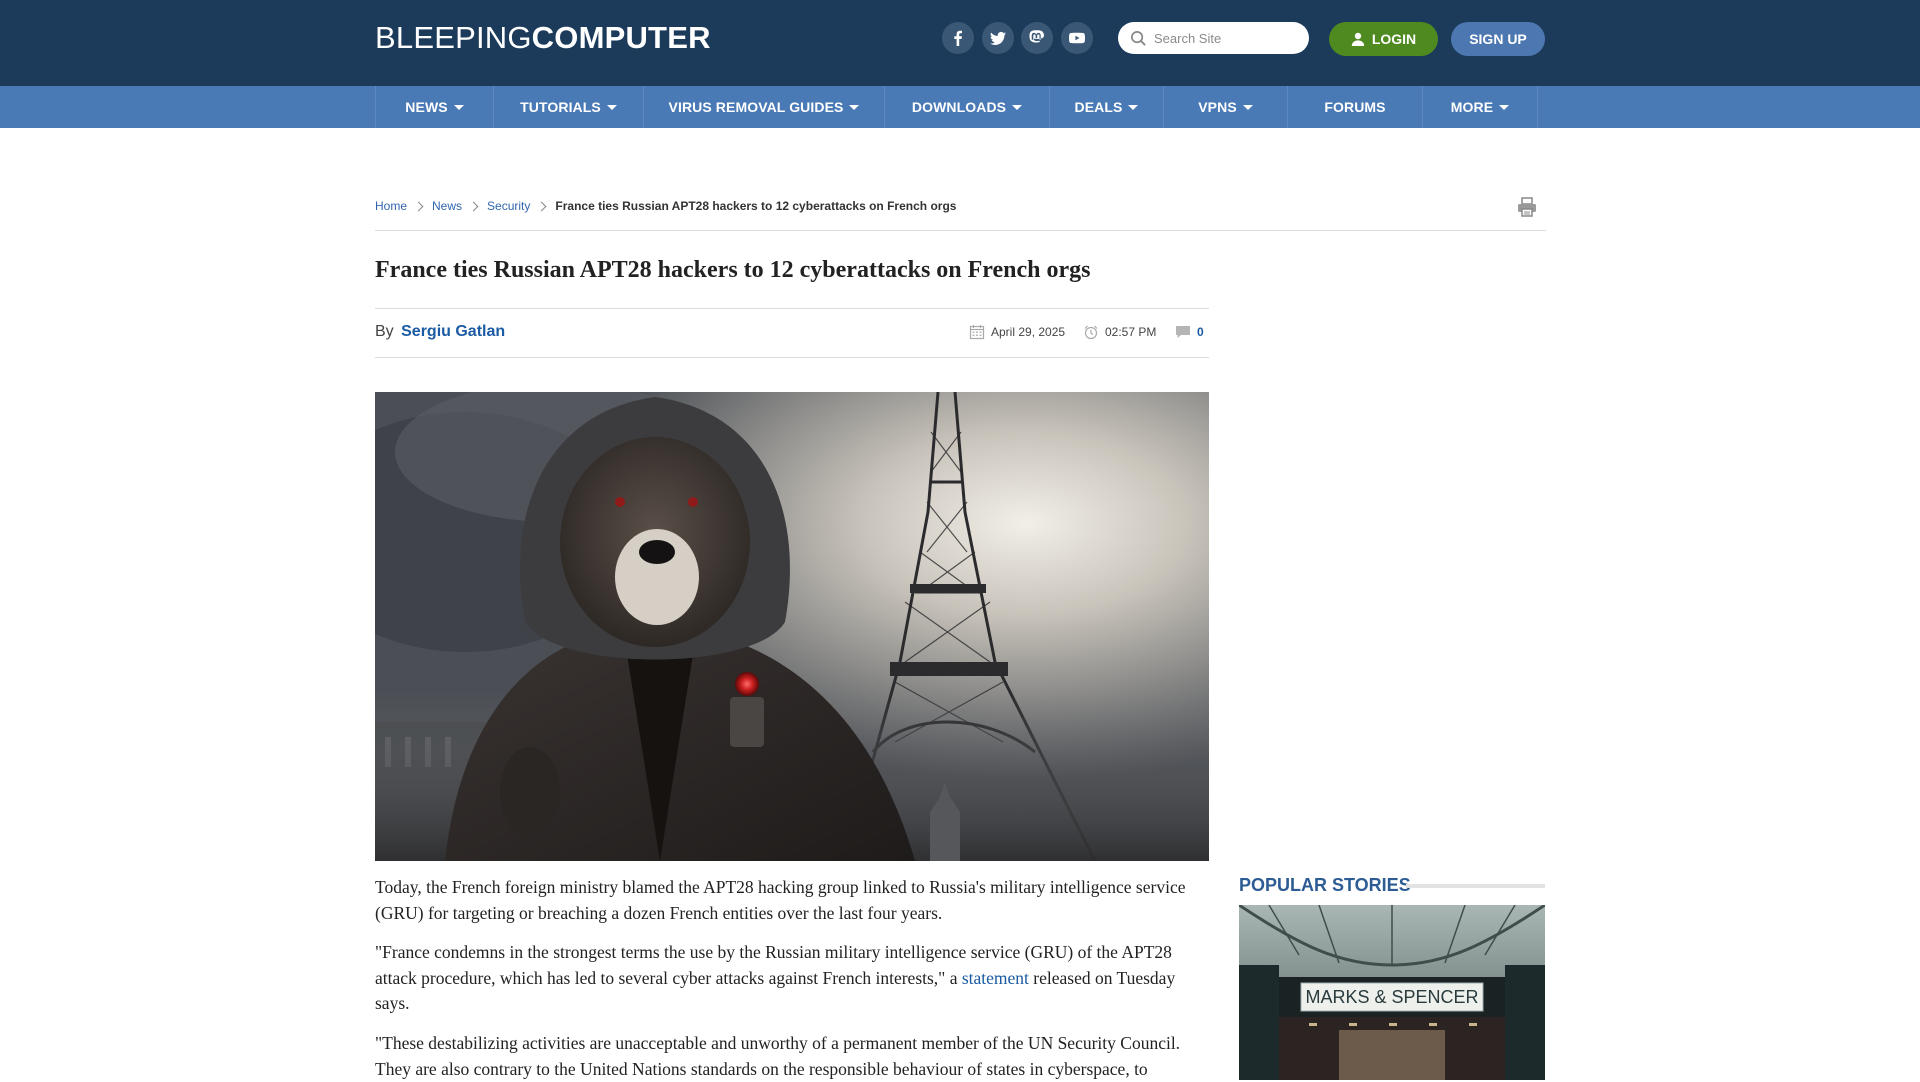 This screenshot has height=1082, width=1920. I want to click on nav-item-tutorials: TUTORIALS, so click(568, 107).